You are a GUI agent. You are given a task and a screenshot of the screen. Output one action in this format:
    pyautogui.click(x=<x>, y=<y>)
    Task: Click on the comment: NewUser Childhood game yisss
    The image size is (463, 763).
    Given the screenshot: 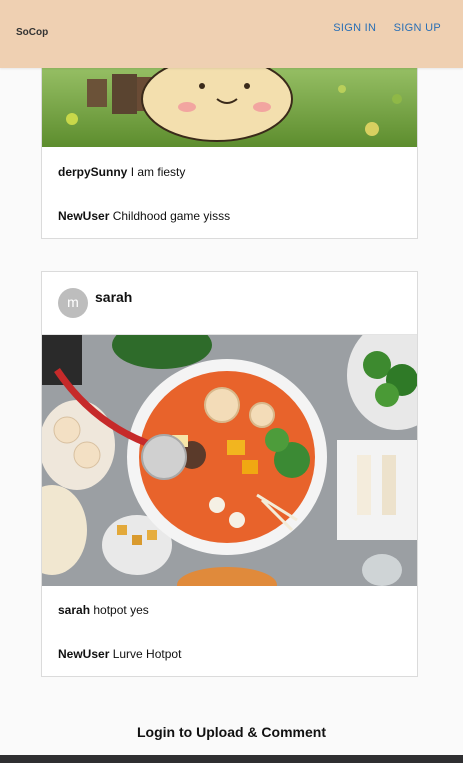 What is the action you would take?
    pyautogui.click(x=144, y=216)
    